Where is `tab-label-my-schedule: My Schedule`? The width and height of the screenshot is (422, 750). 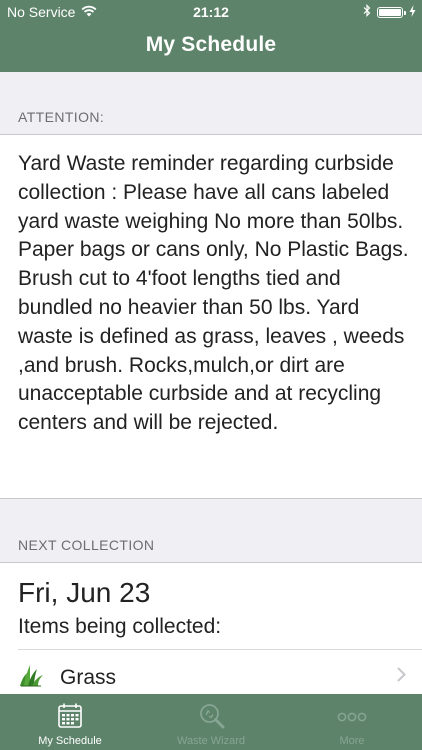 tab-label-my-schedule: My Schedule is located at coordinates (70, 741).